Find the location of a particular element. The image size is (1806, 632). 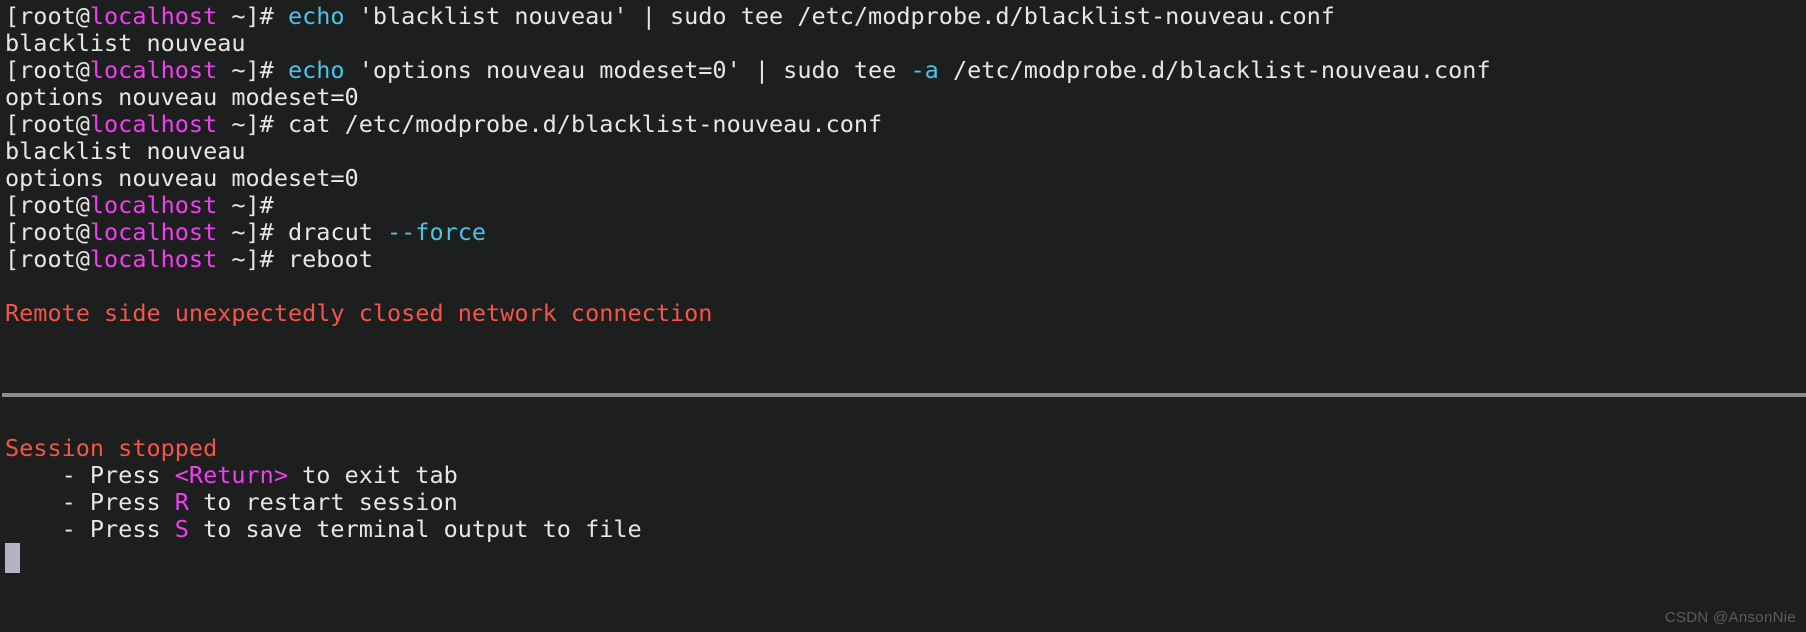

text-segment: ~]# dracut is located at coordinates (302, 232).